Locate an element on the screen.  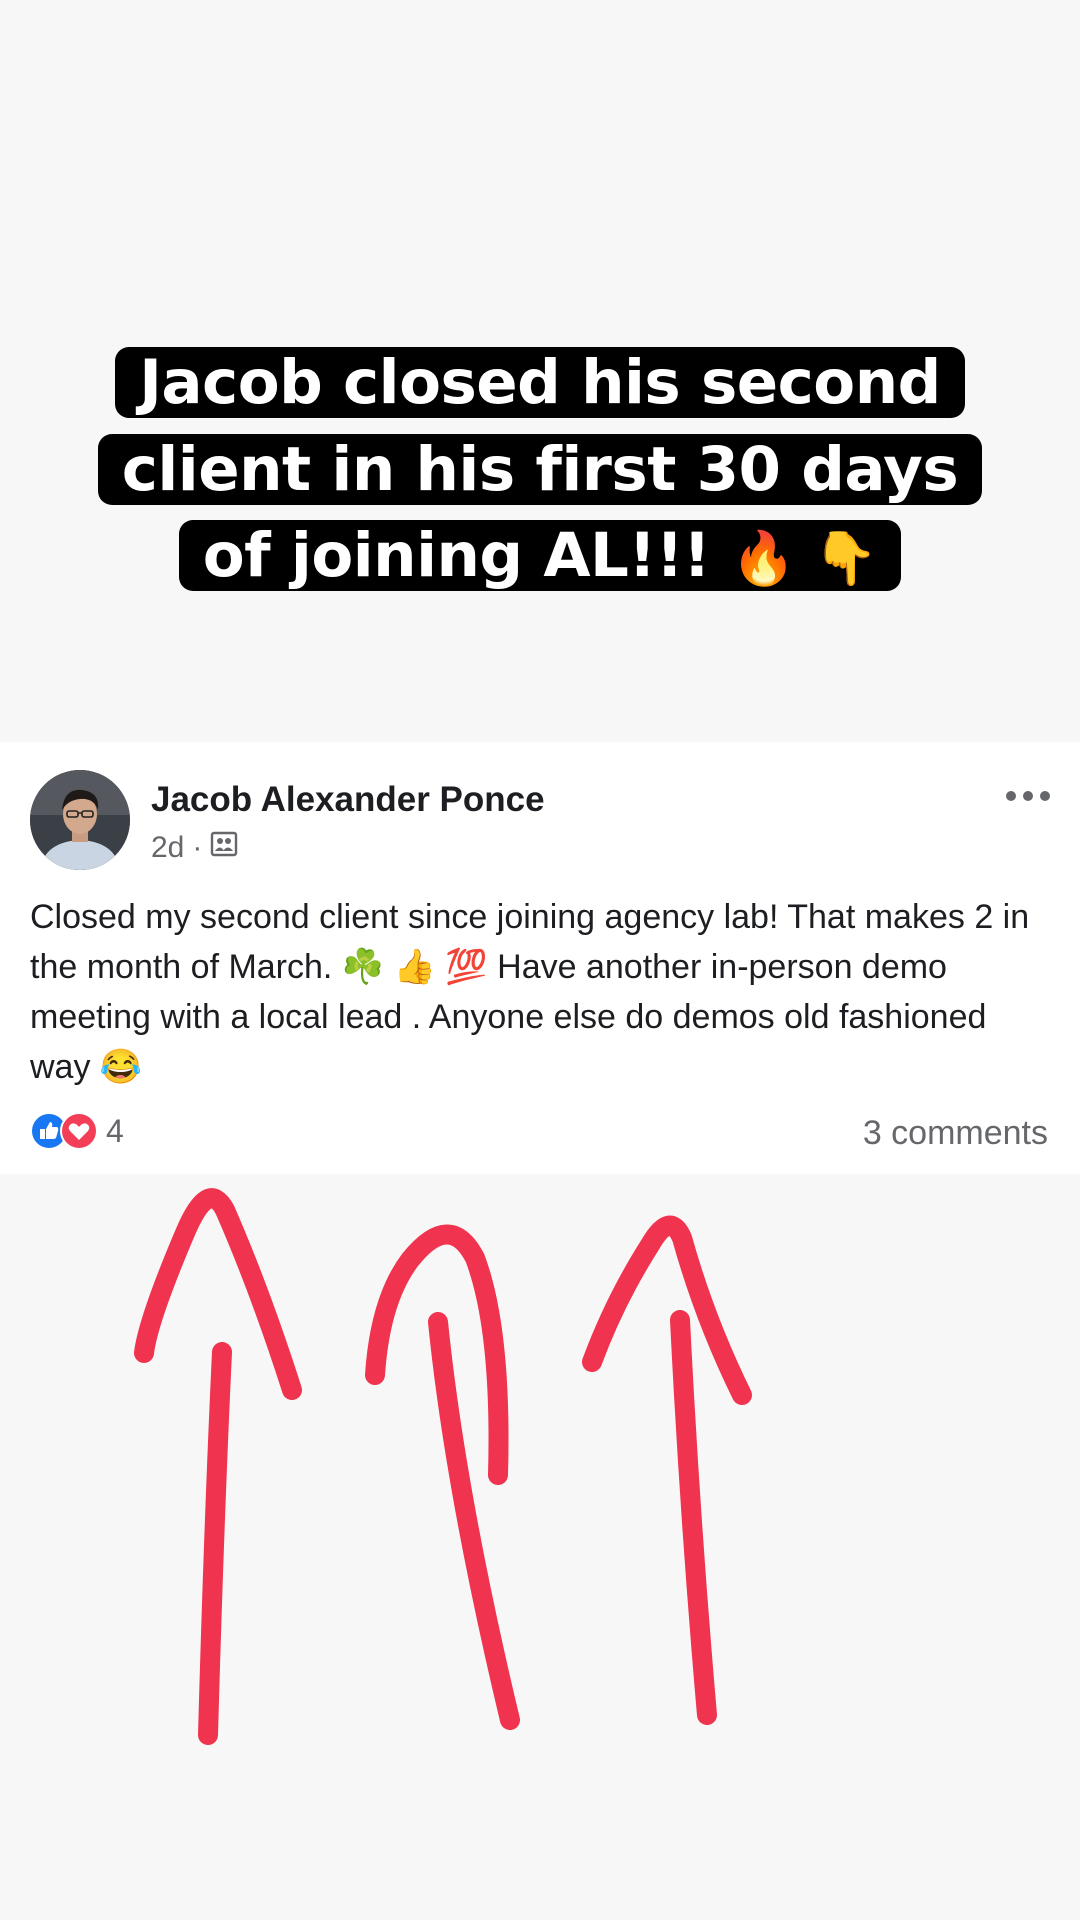
group-icon is located at coordinates (224, 848).